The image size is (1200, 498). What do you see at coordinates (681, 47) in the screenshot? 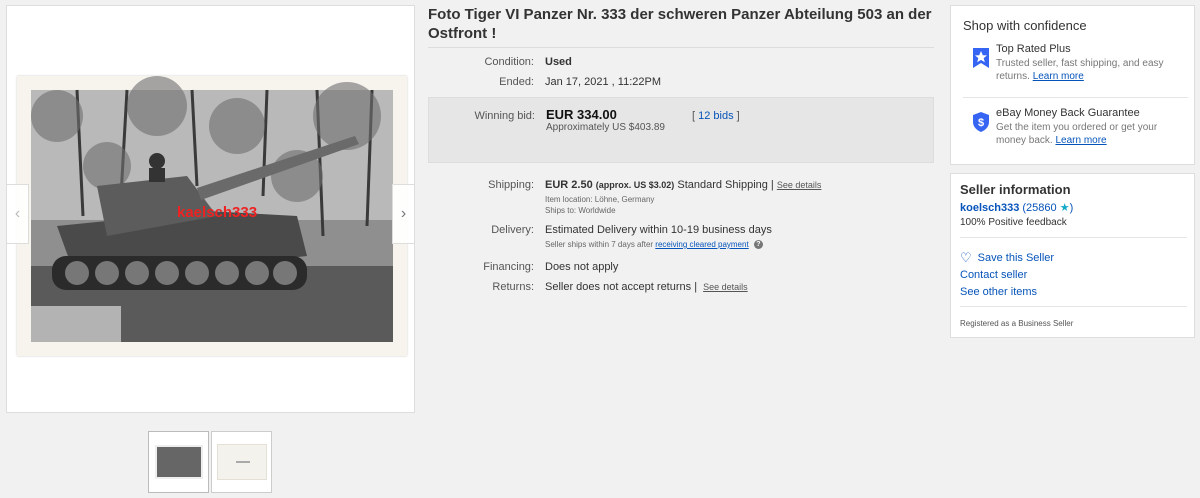
I see `title-divider` at bounding box center [681, 47].